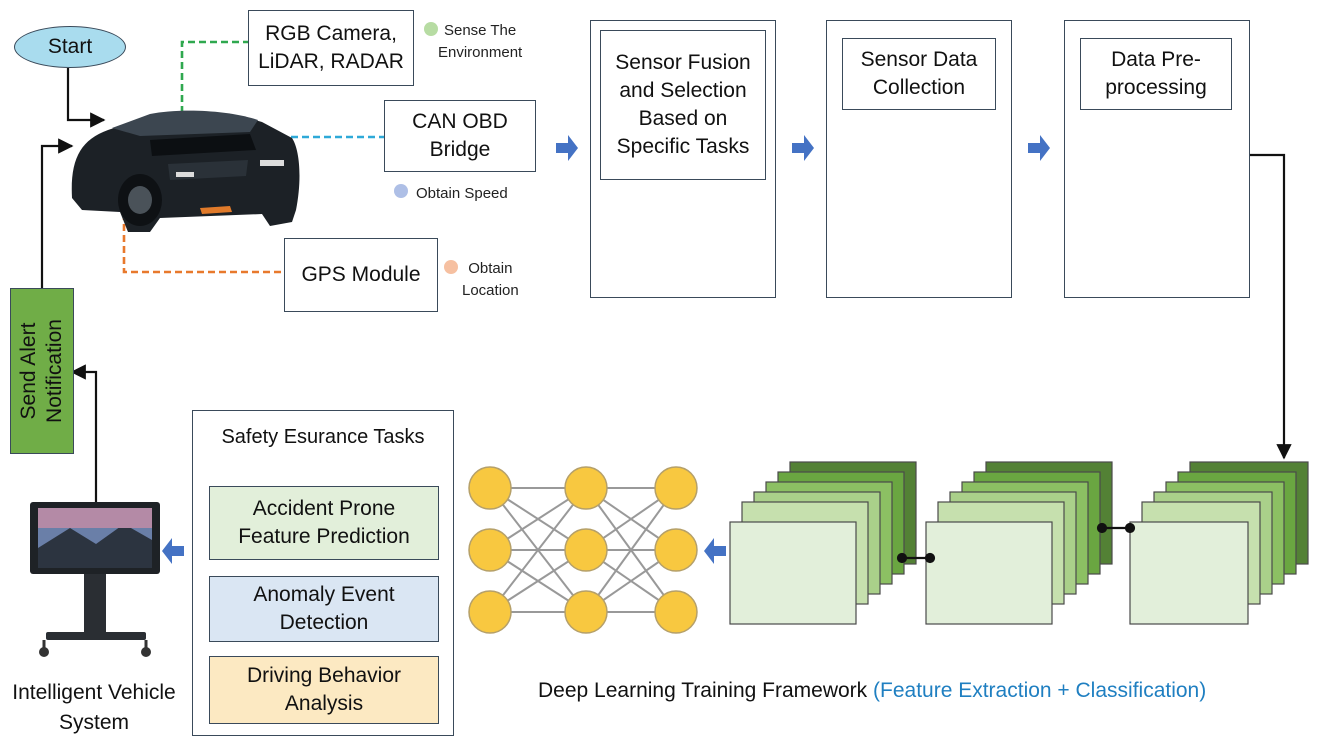 This screenshot has height=743, width=1321. What do you see at coordinates (480, 41) in the screenshot?
I see `legend-sense: Sense The Environment` at bounding box center [480, 41].